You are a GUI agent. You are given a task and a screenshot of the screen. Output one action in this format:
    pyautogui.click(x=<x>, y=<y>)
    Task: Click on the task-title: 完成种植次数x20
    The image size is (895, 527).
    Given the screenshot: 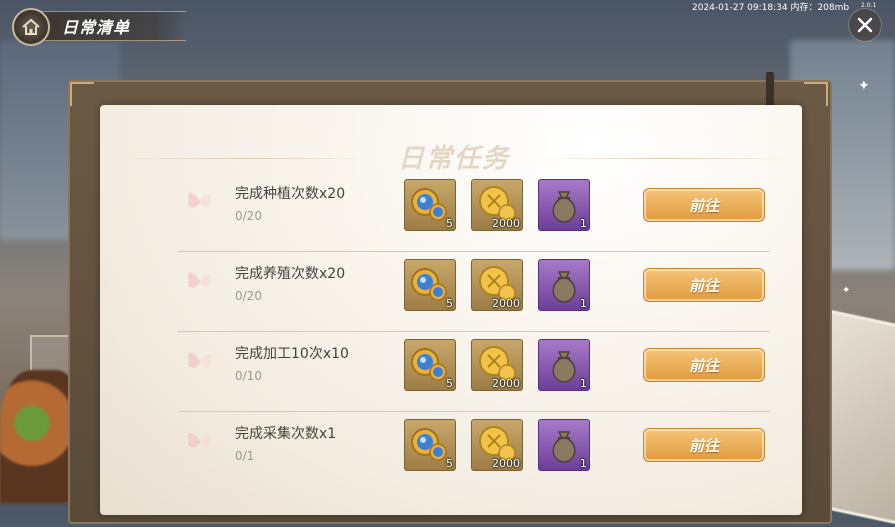 What is the action you would take?
    pyautogui.click(x=290, y=194)
    